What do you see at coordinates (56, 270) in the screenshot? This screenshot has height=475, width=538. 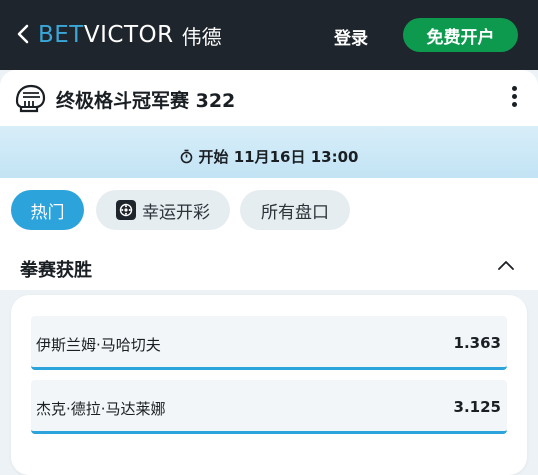 I see `market-title: 拳赛获胜` at bounding box center [56, 270].